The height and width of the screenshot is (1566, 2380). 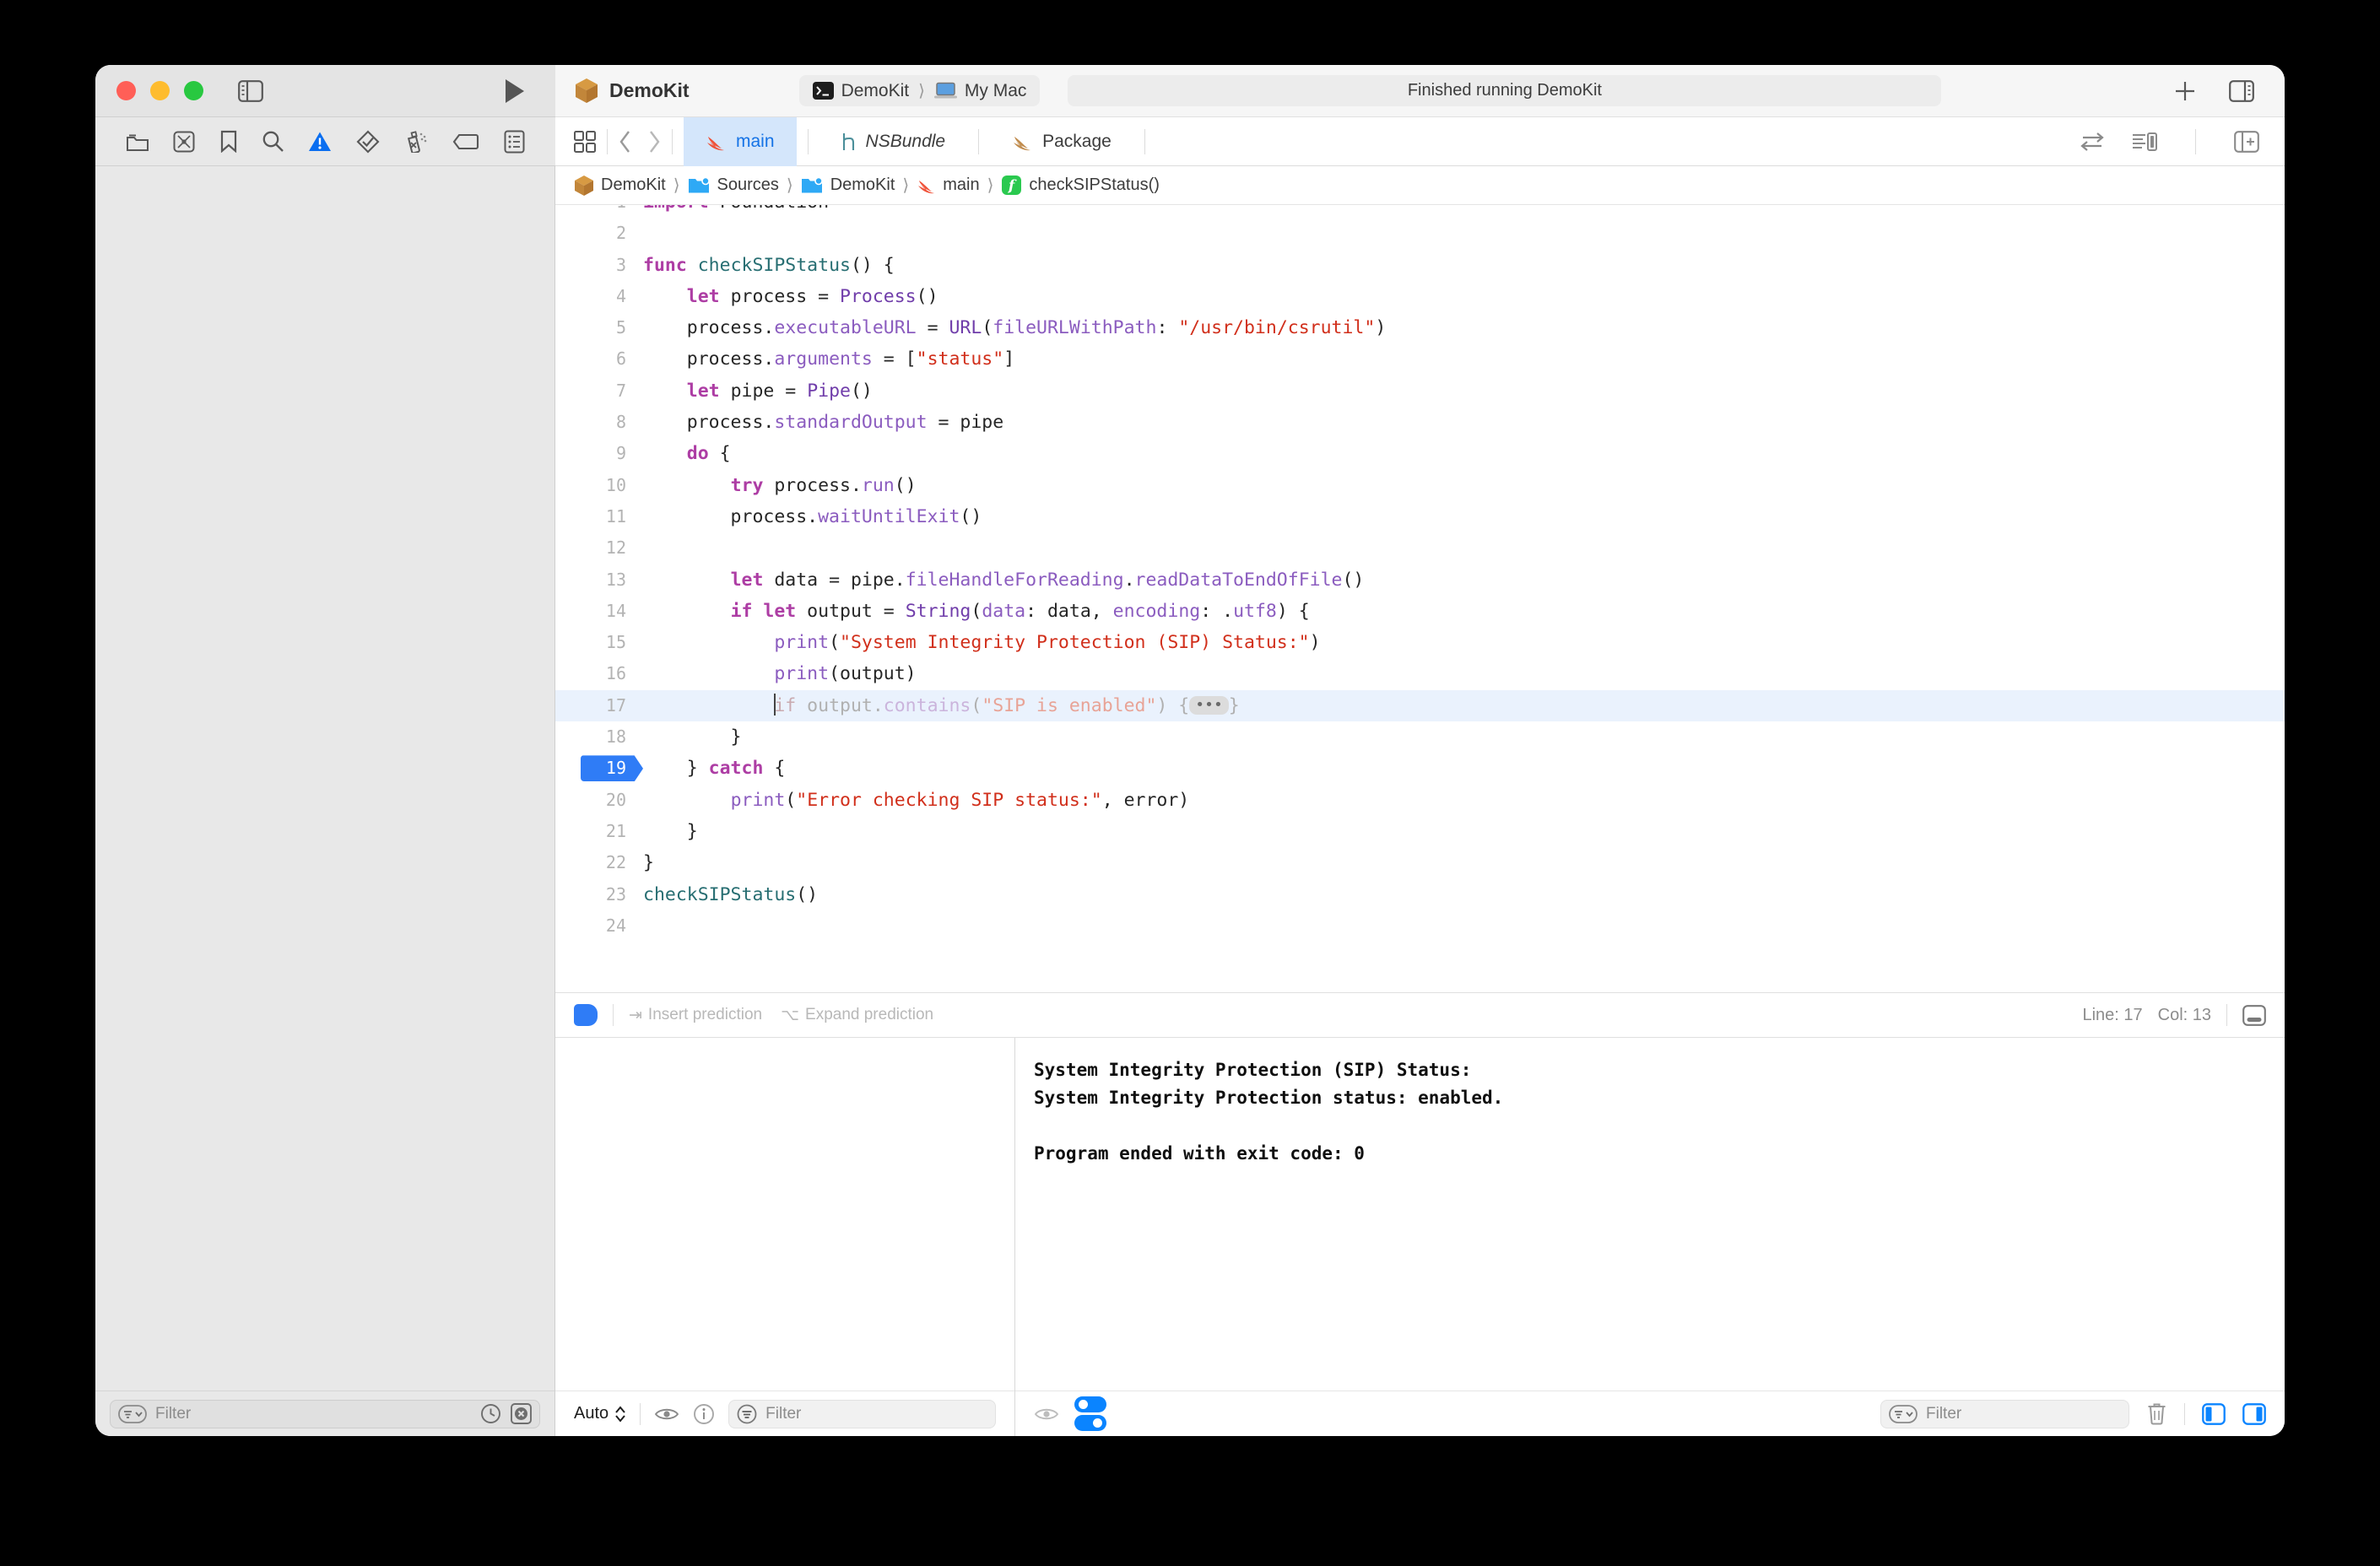 I want to click on line-number: 9, so click(x=599, y=453).